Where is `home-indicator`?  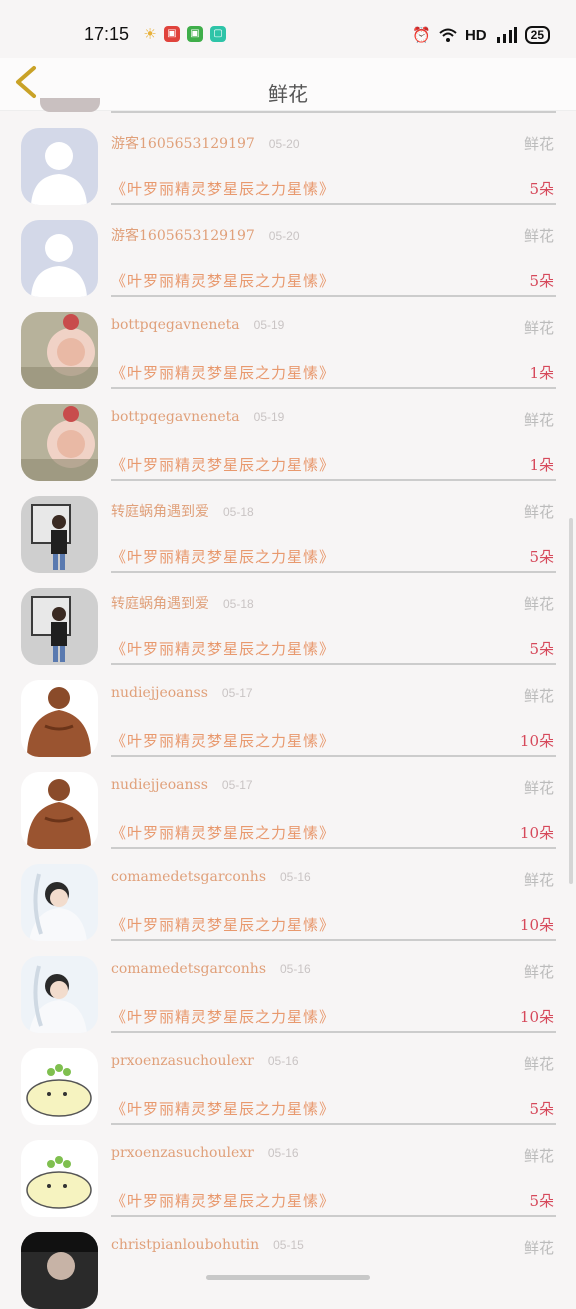
home-indicator is located at coordinates (288, 1277).